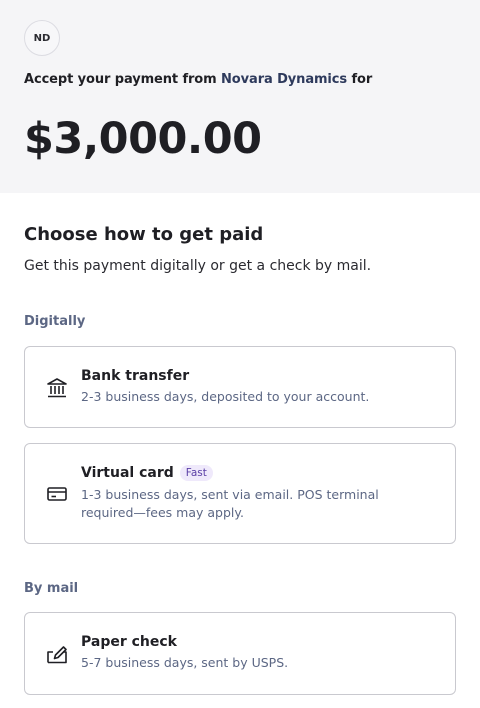 This screenshot has width=480, height=708. I want to click on page-title: Choose how to get paid, so click(144, 234).